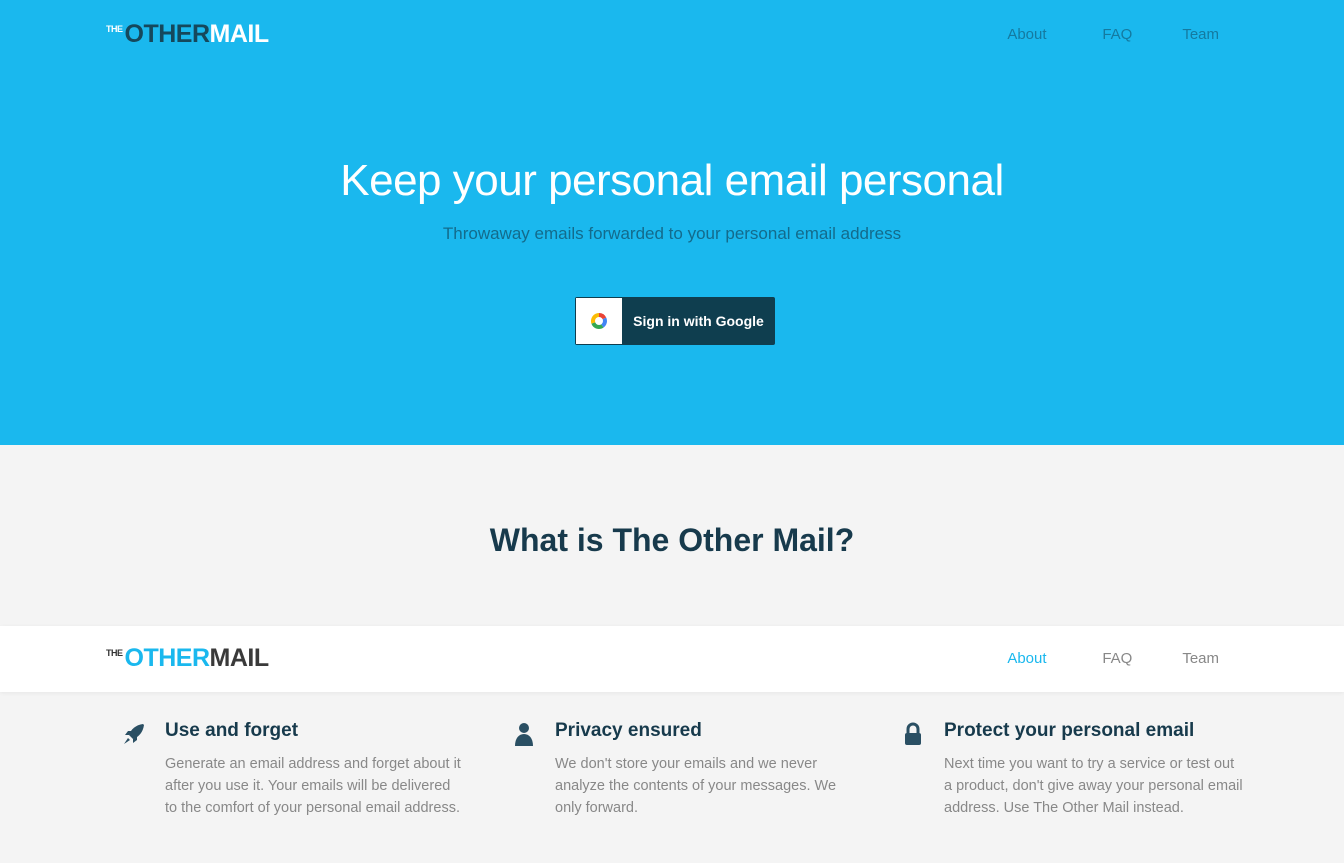 The height and width of the screenshot is (863, 1344). What do you see at coordinates (232, 730) in the screenshot?
I see `feature-title: Use and forget` at bounding box center [232, 730].